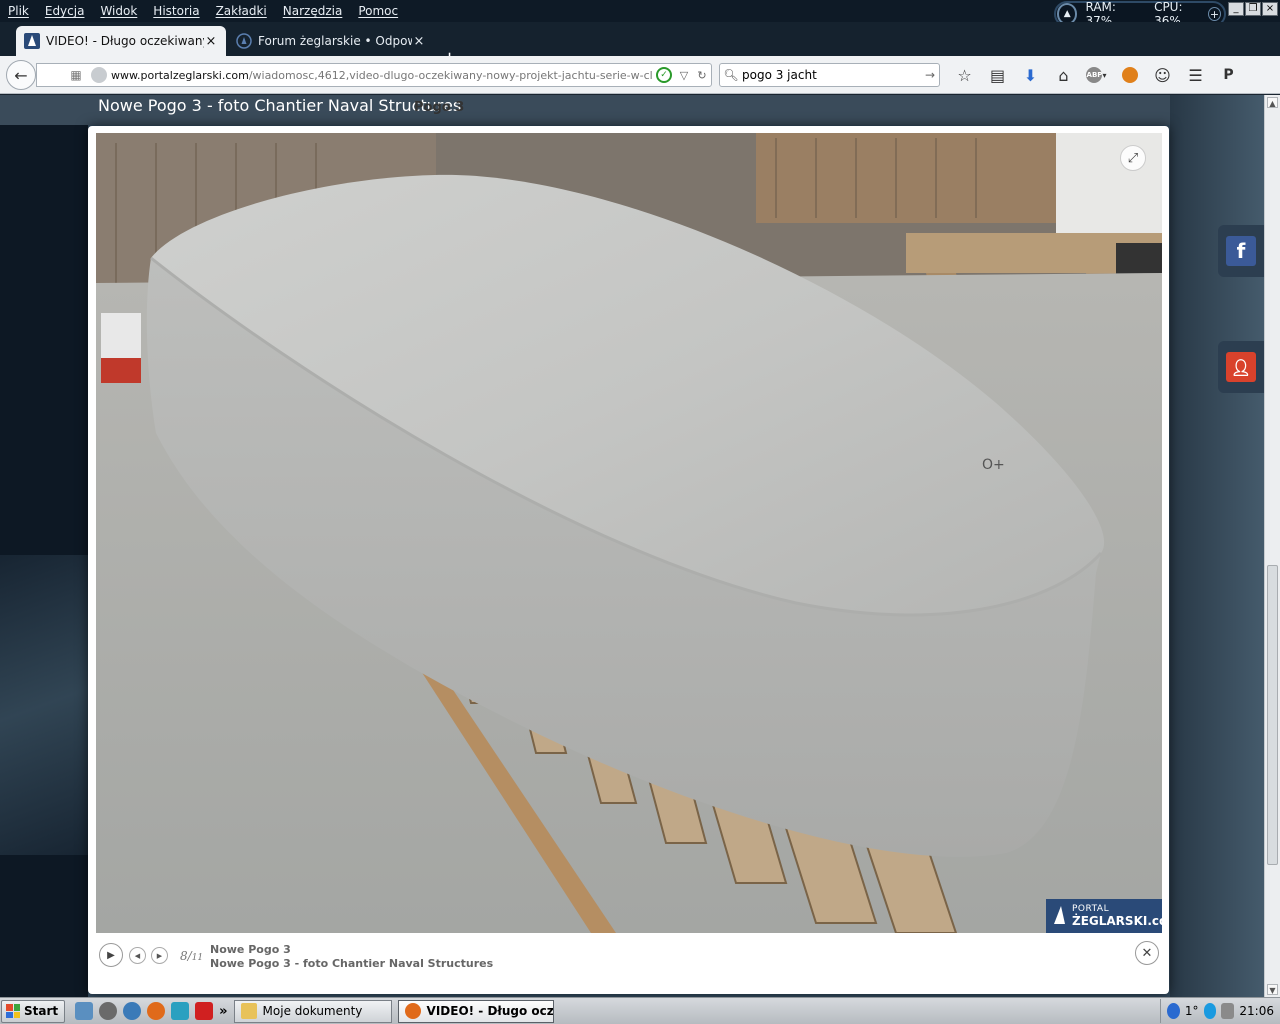  Describe the element at coordinates (1272, 546) in the screenshot. I see `vertical-scrollbar: ▲ ▼` at that location.